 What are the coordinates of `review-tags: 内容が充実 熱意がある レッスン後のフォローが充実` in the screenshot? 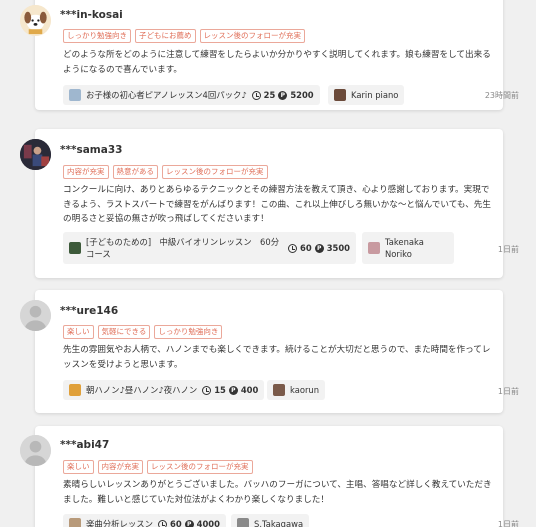 It's located at (165, 172).